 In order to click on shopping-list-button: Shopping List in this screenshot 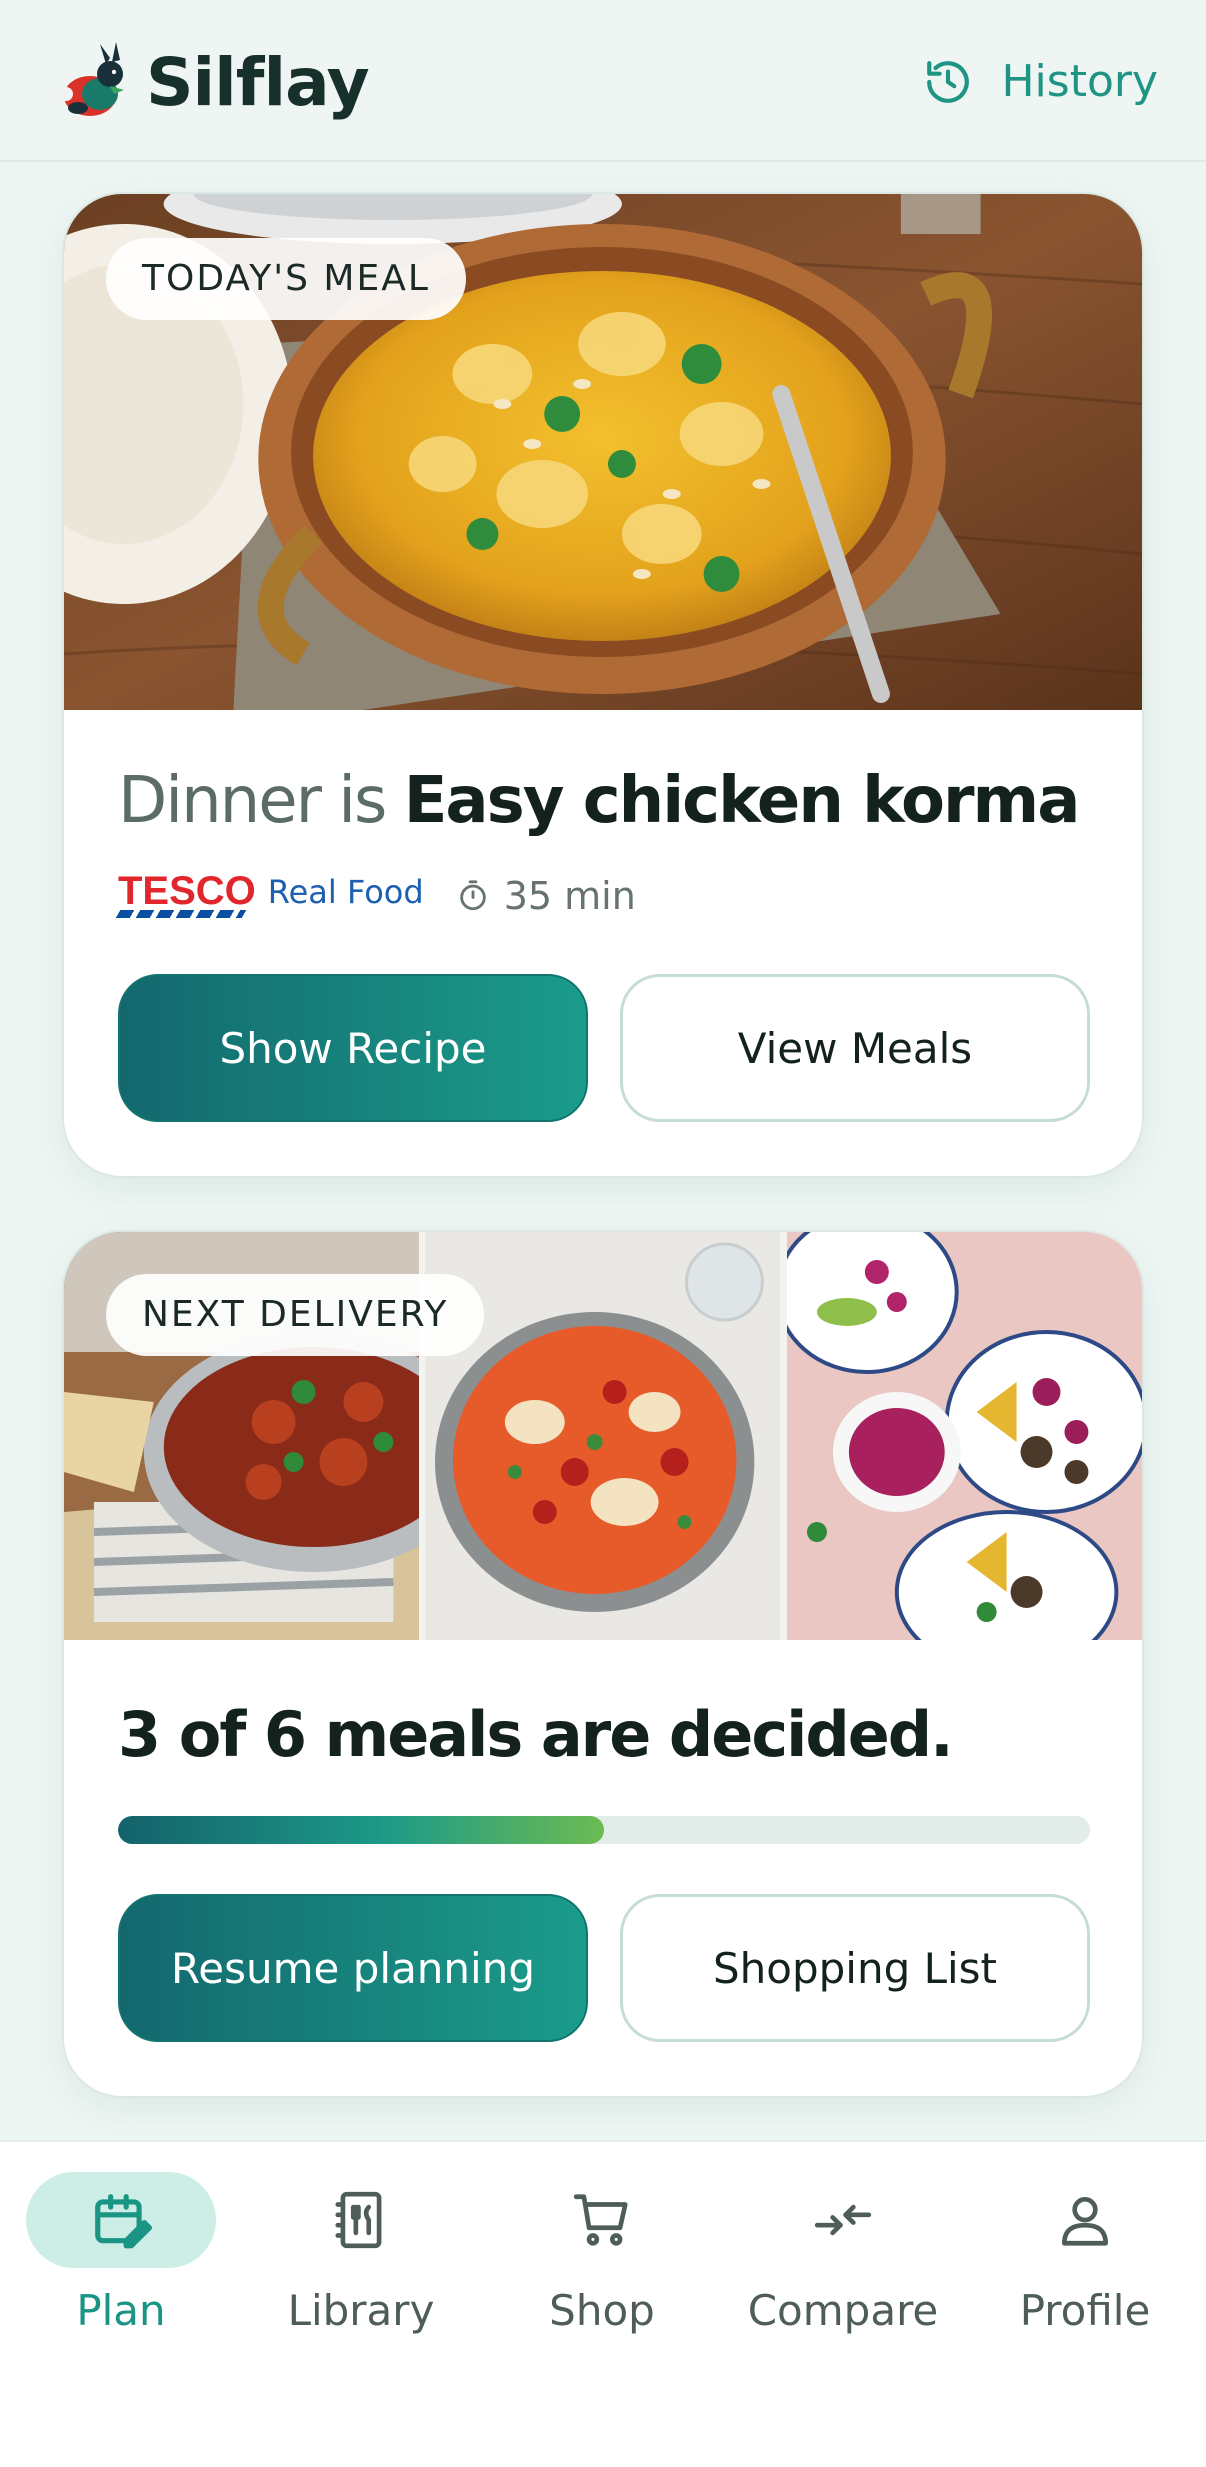, I will do `click(855, 1968)`.